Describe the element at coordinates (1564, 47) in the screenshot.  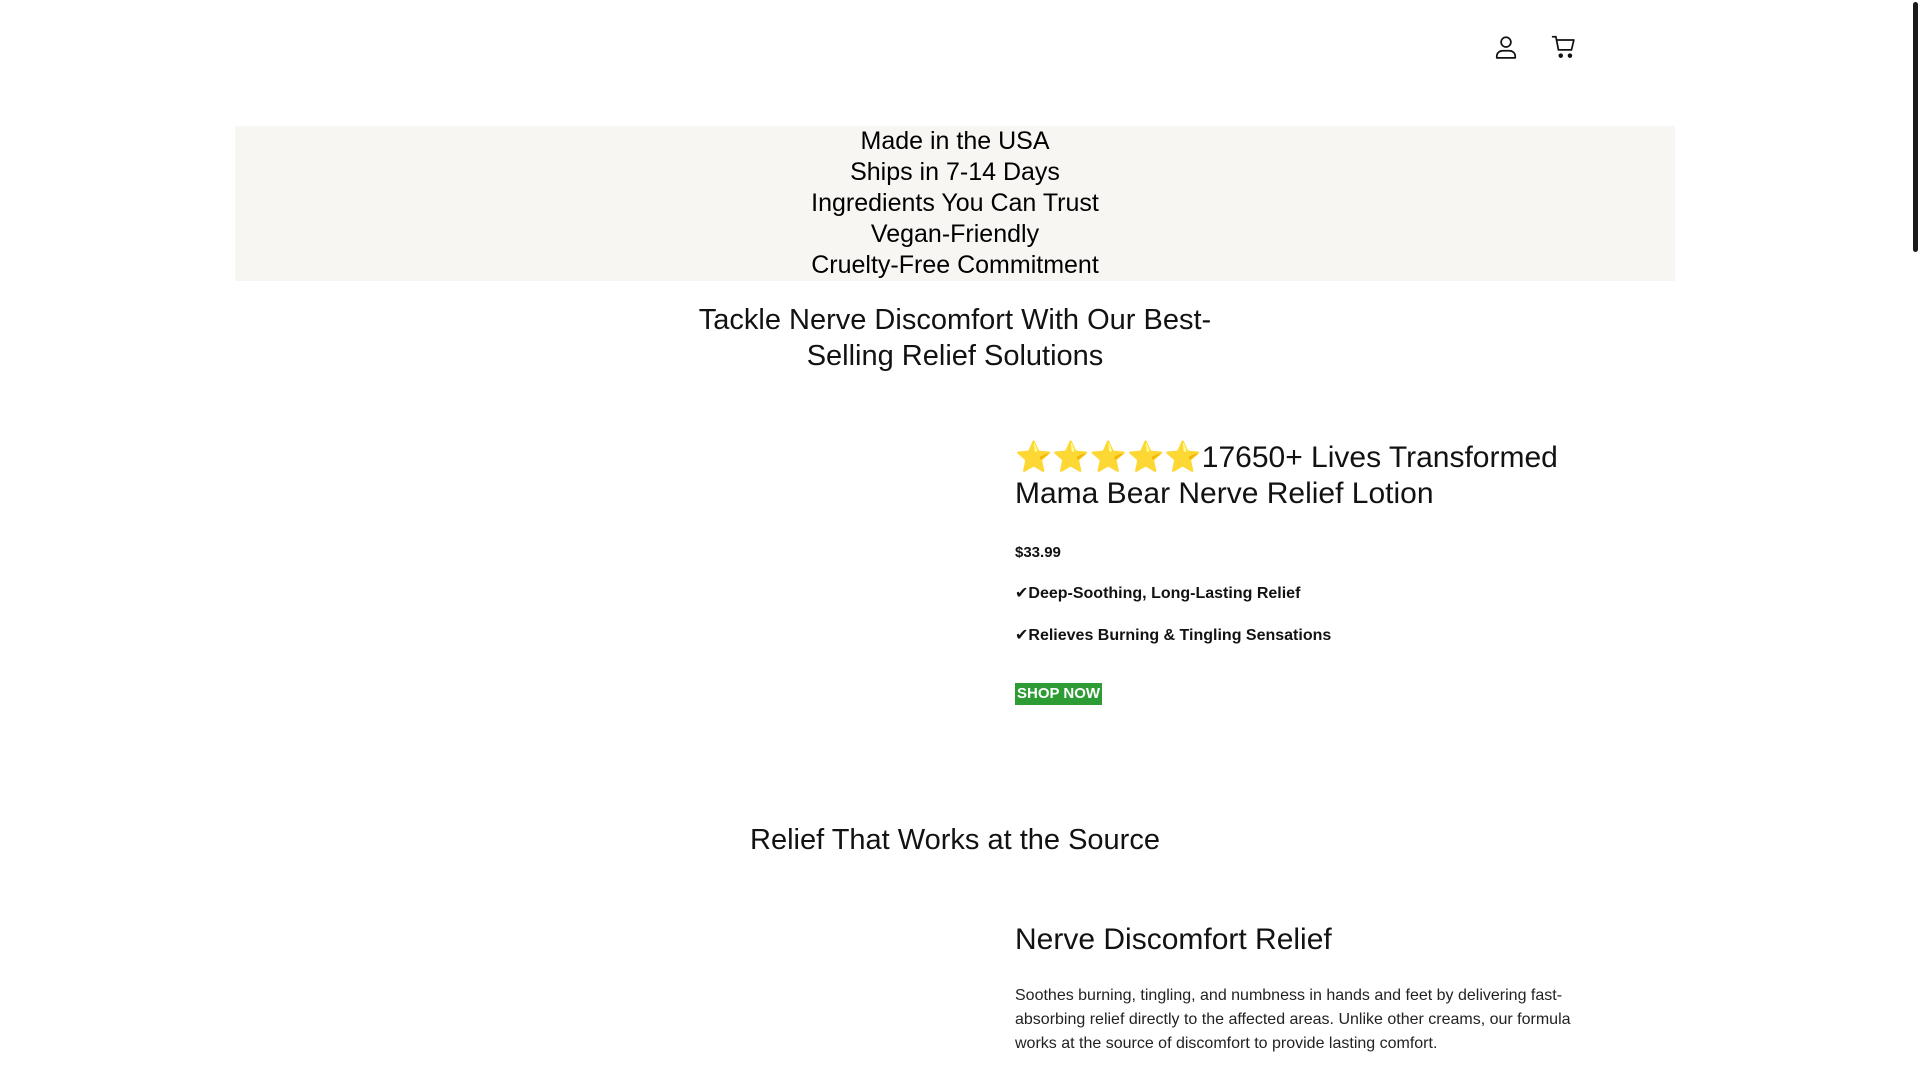
I see `cart-icon` at that location.